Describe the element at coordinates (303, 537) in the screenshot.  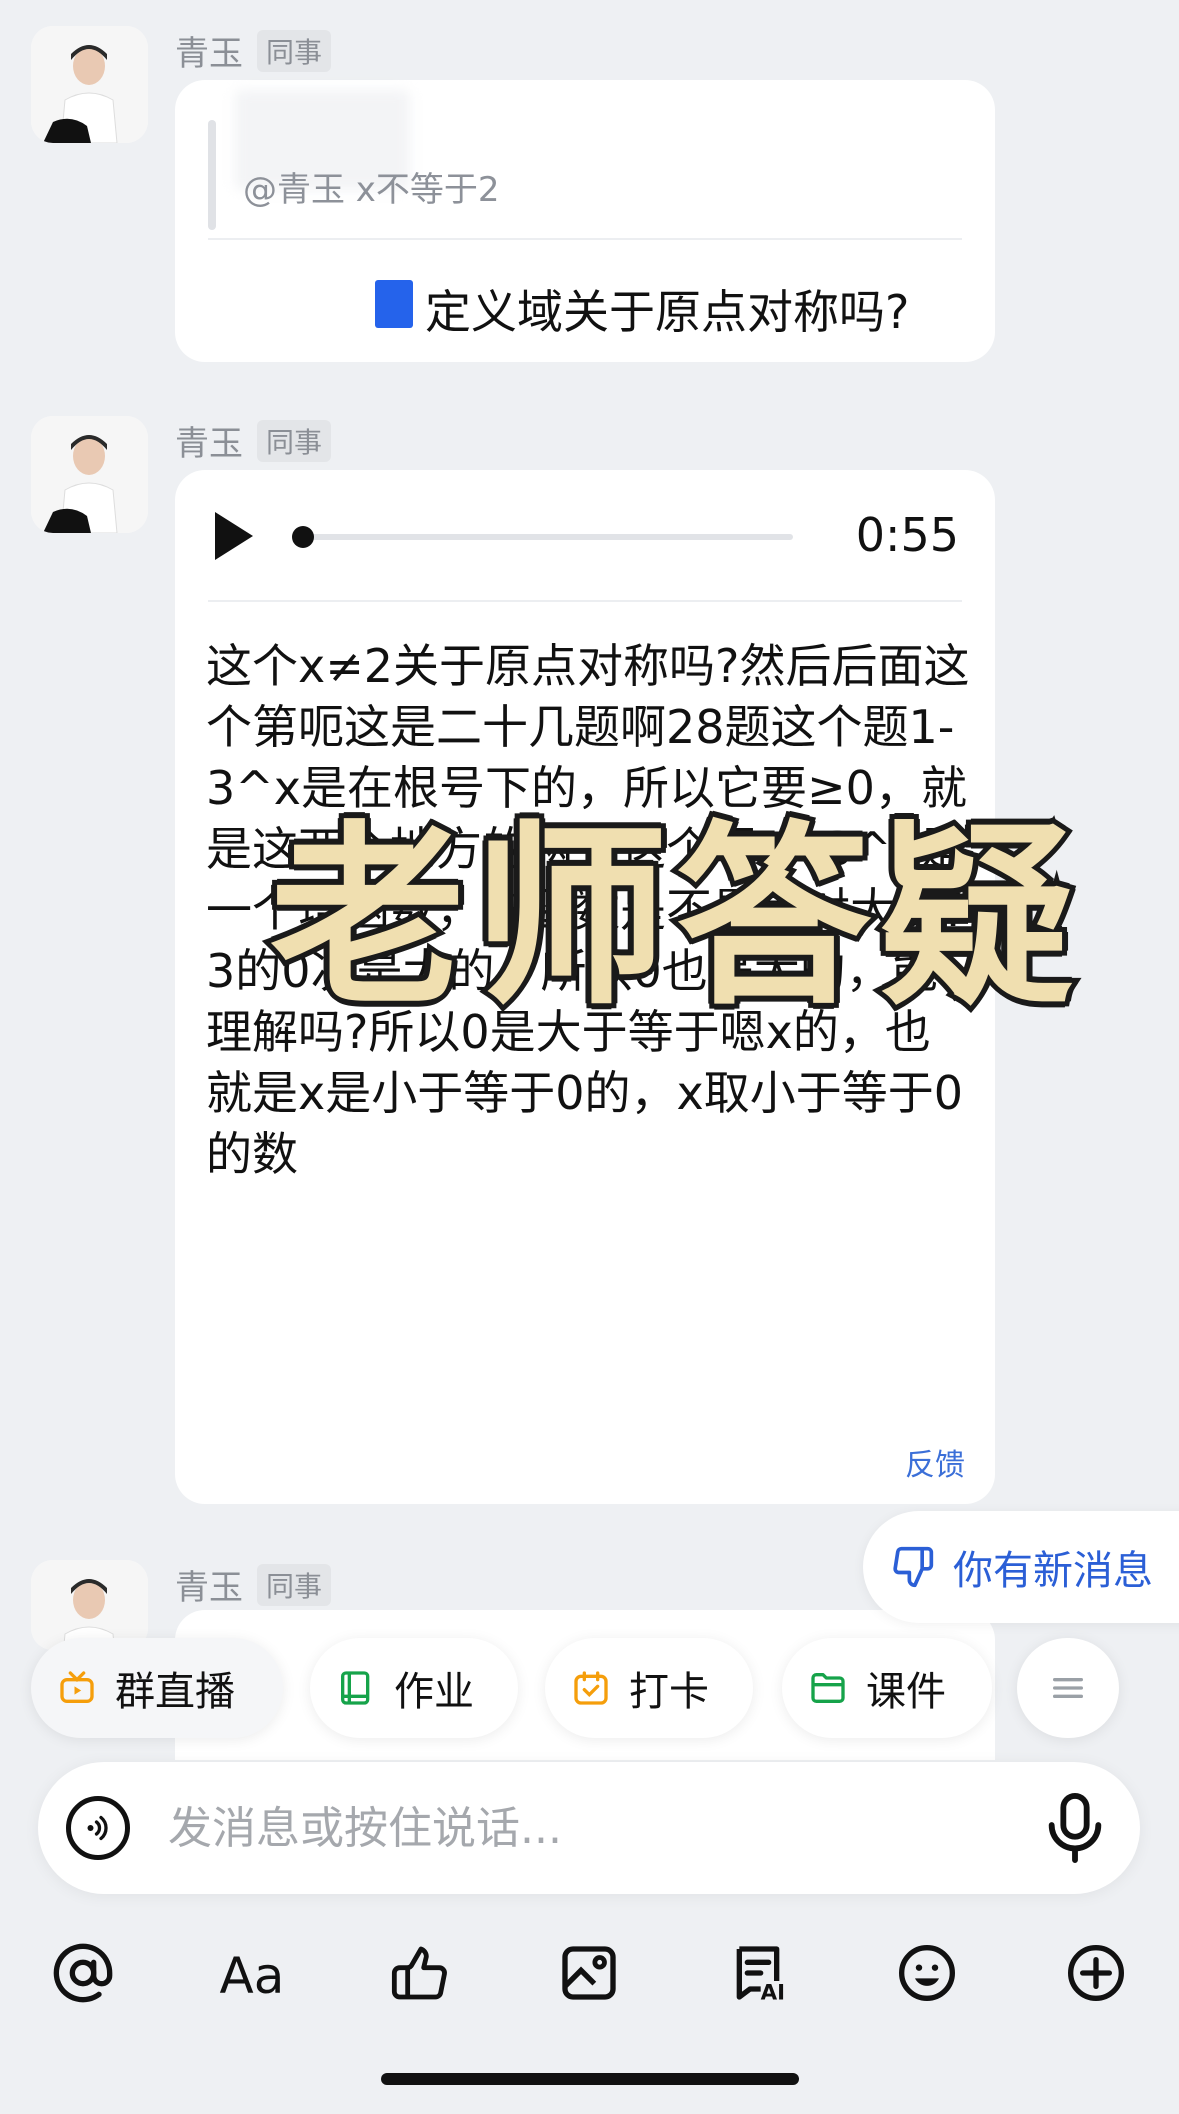
I see `audio-progress-knob` at that location.